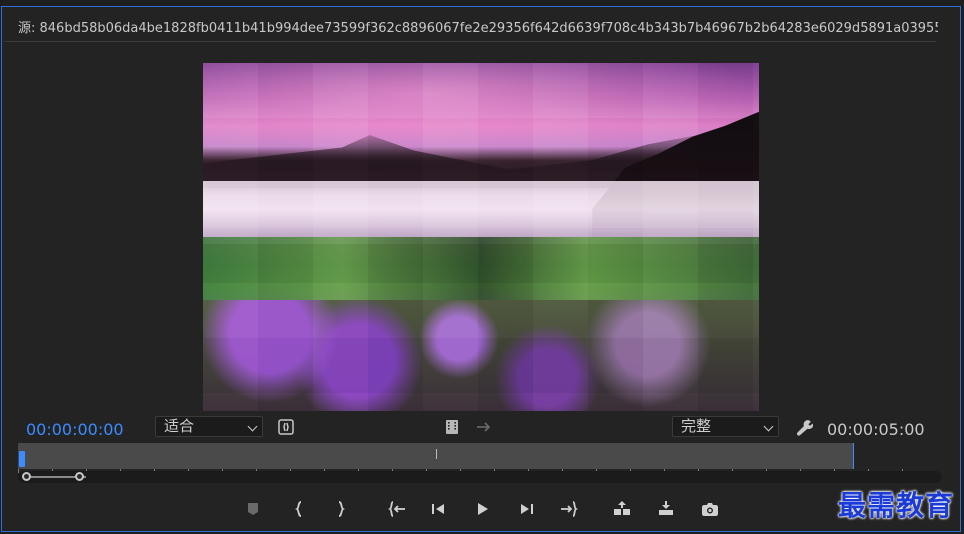 Image resolution: width=964 pixels, height=534 pixels. What do you see at coordinates (527, 509) in the screenshot?
I see `step-forward-icon` at bounding box center [527, 509].